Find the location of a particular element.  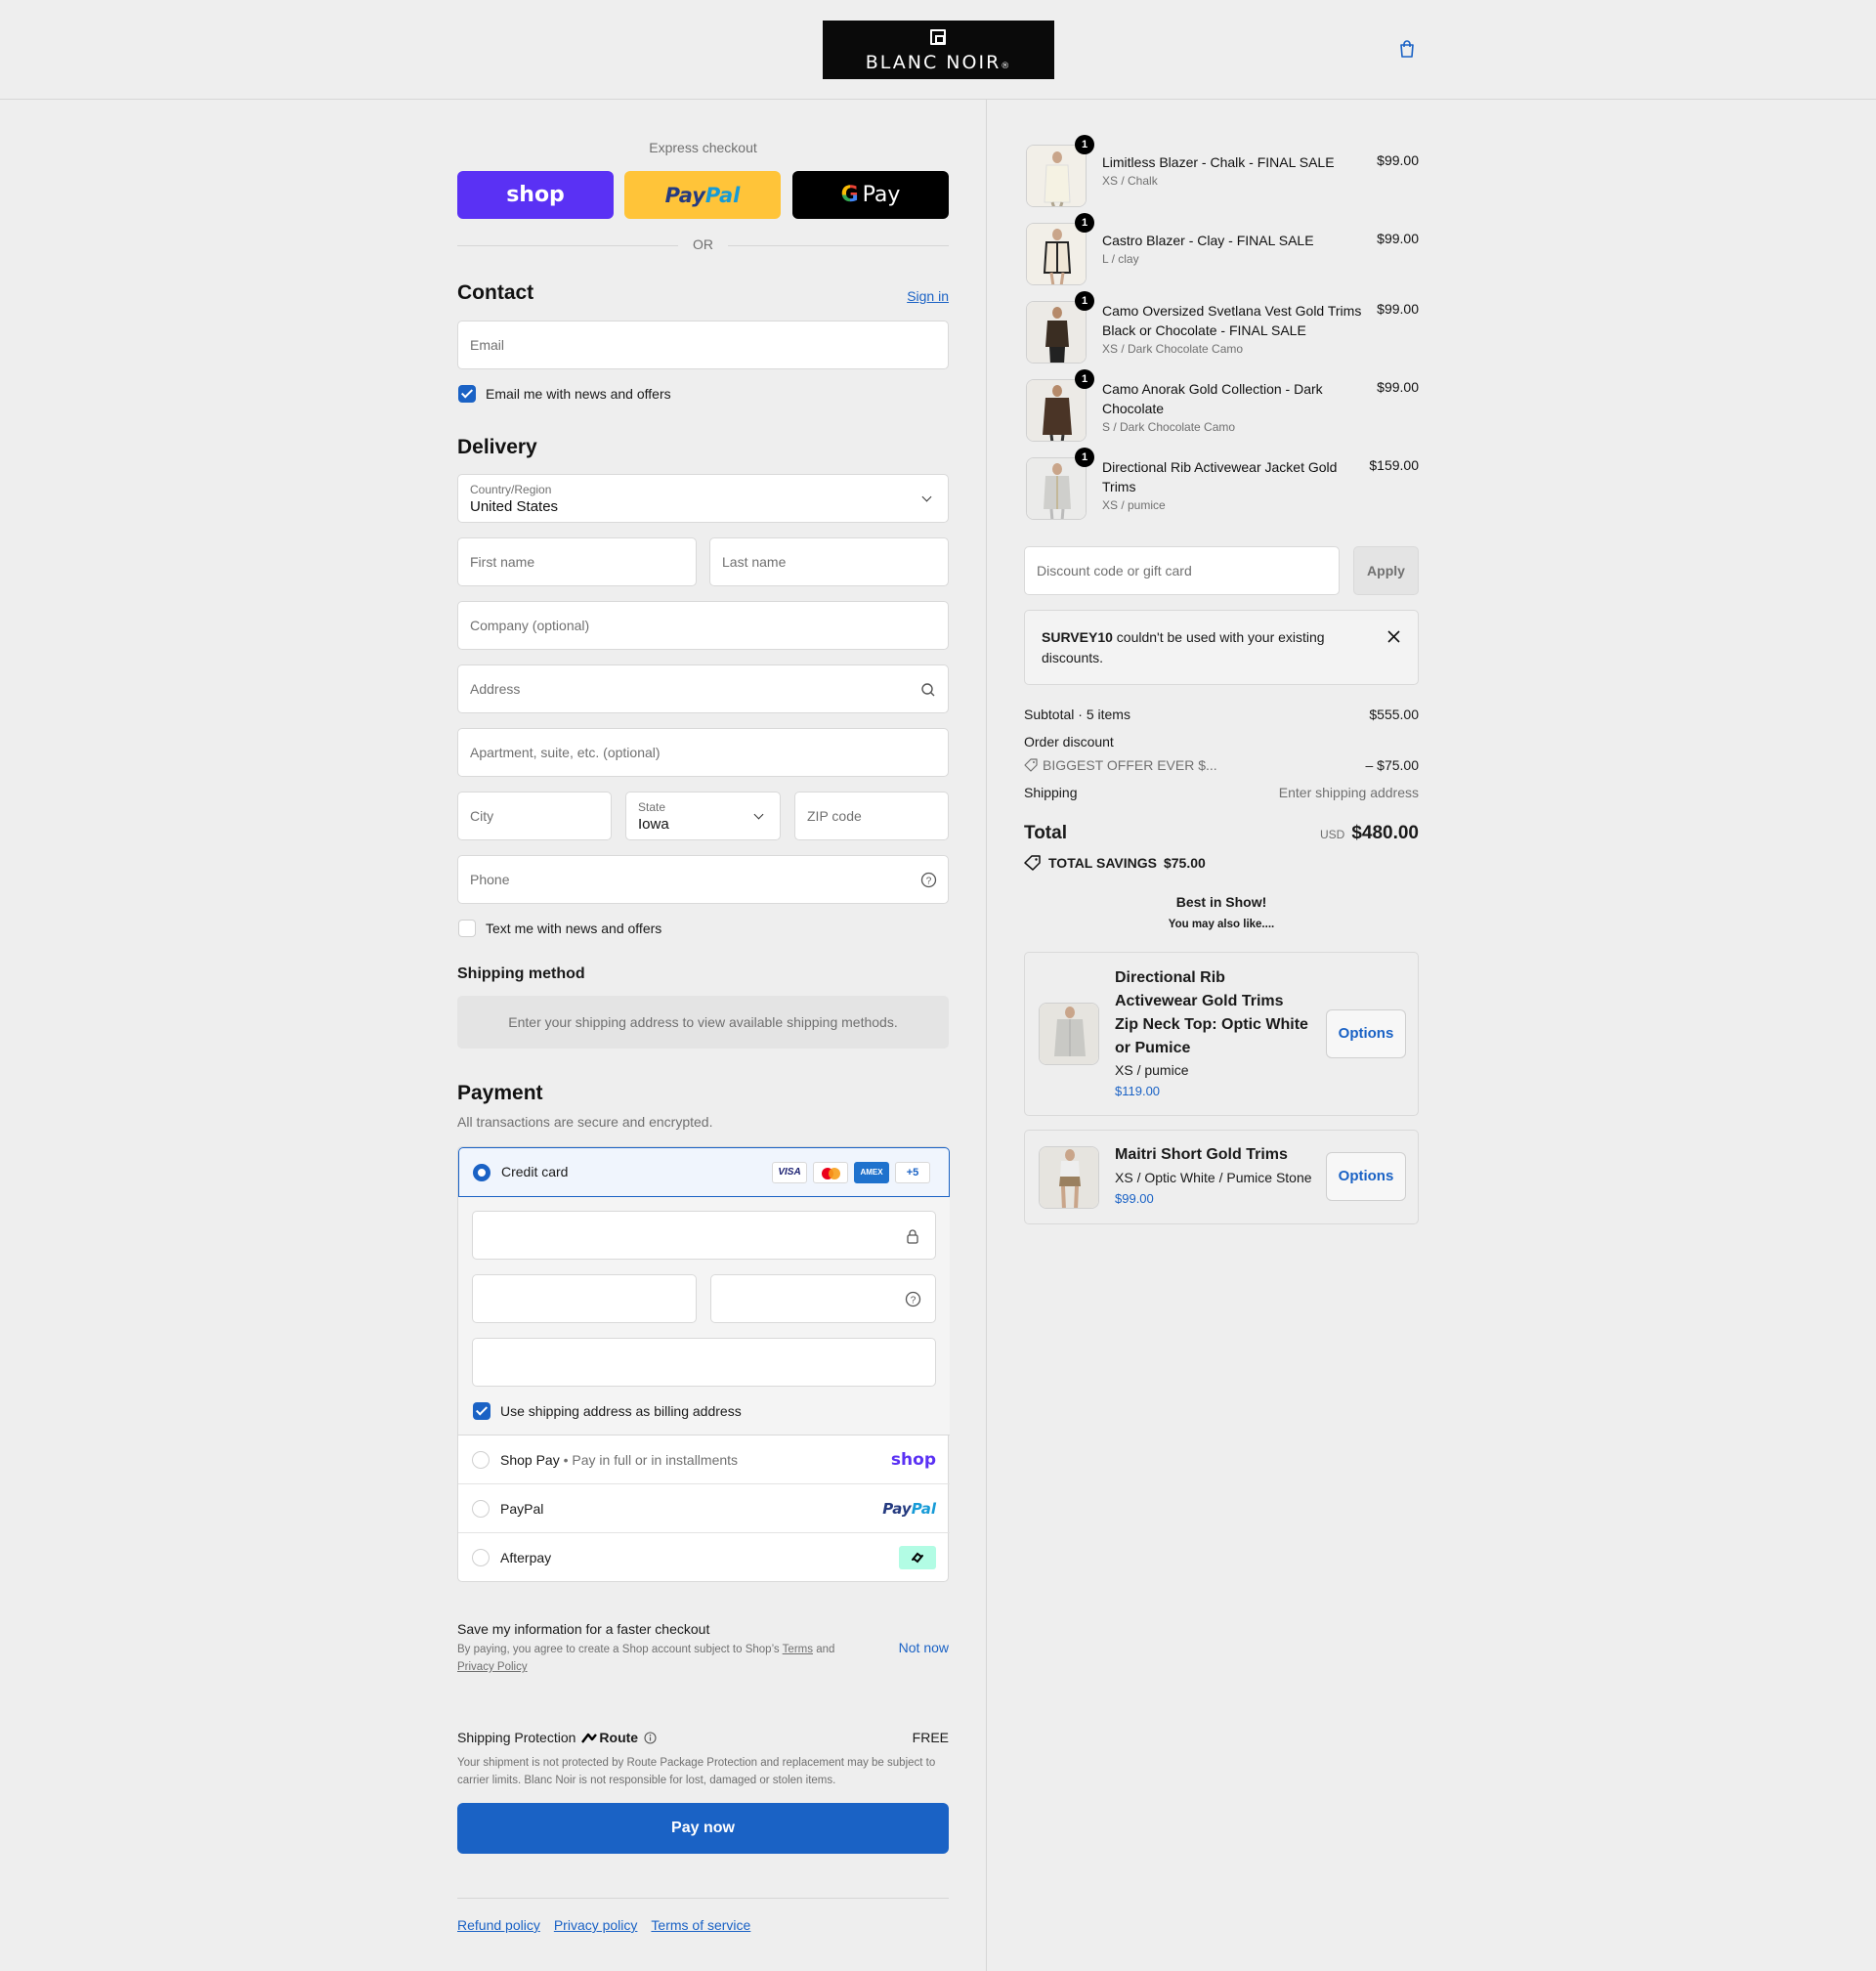

mastercard-icon is located at coordinates (830, 1172).